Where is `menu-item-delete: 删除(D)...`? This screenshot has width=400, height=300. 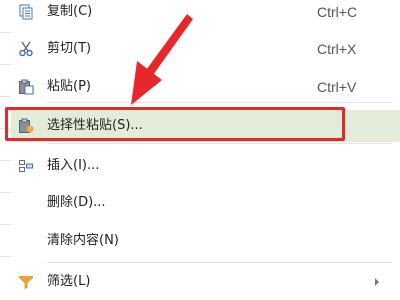 menu-item-delete: 删除(D)... is located at coordinates (205, 203).